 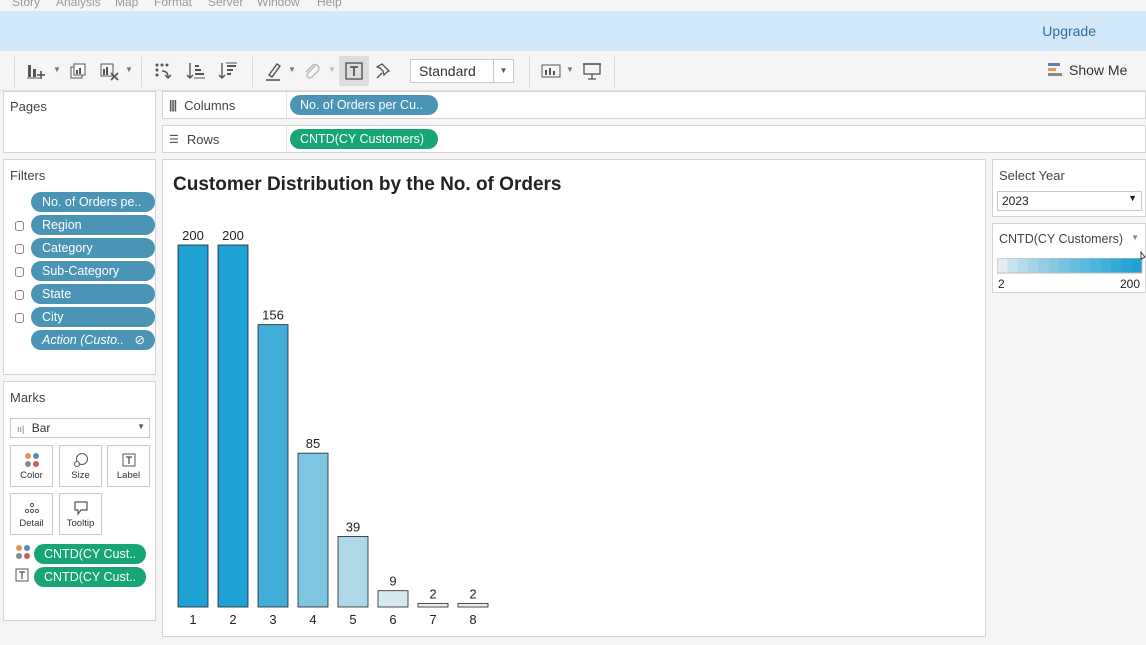 I want to click on mark-type-select: ıı| Bar ▼, so click(x=80, y=428).